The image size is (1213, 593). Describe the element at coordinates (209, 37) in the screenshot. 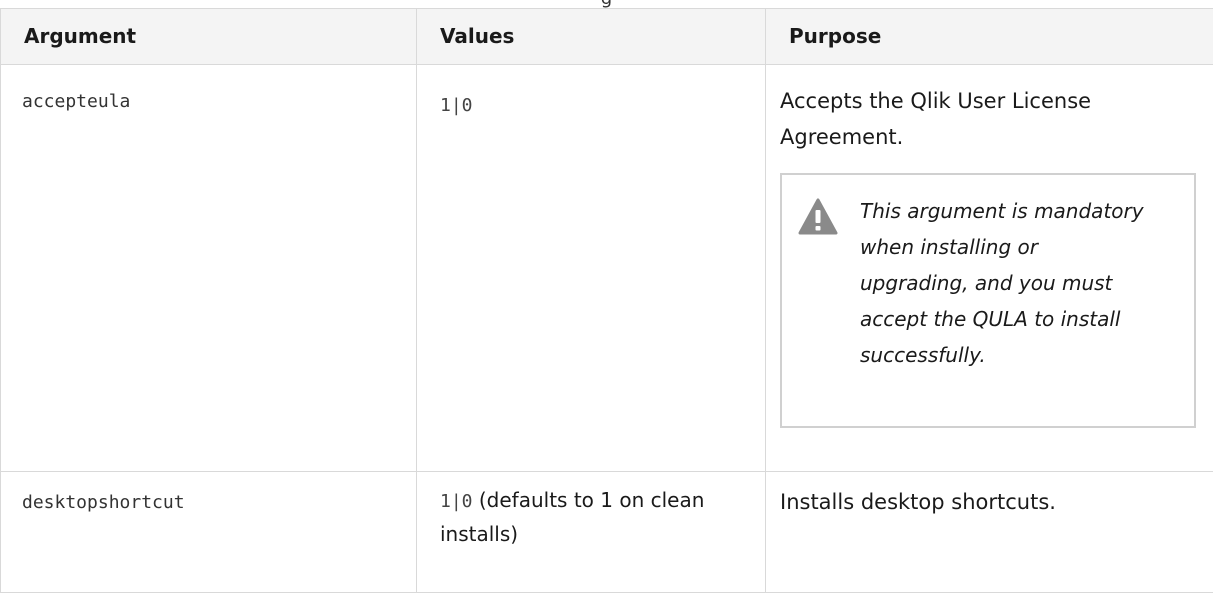

I see `header-argument: Argument` at that location.